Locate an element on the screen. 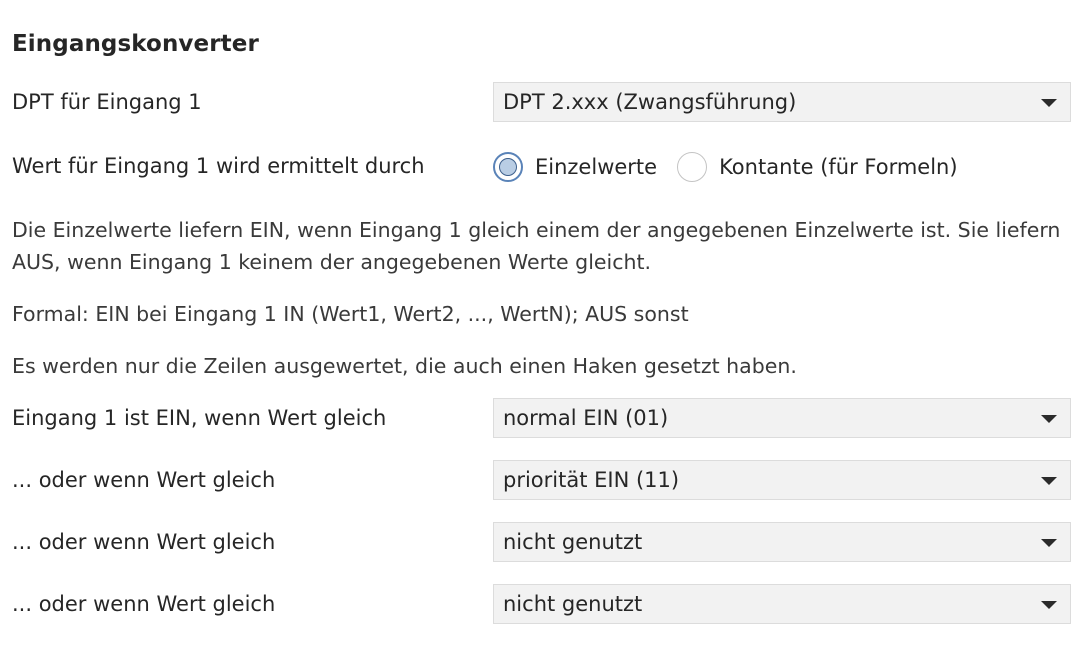 This screenshot has height=656, width=1082. dpt-select: DPT 2.xxx (Zwangsführung) is located at coordinates (782, 102).